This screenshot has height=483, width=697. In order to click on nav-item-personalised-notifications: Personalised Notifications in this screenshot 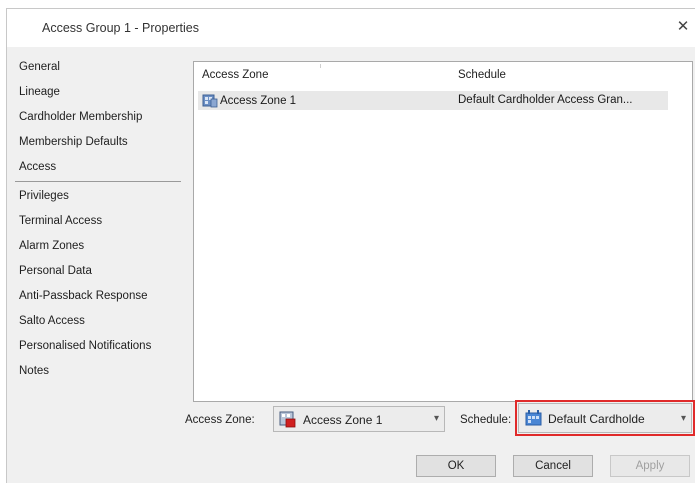, I will do `click(99, 346)`.